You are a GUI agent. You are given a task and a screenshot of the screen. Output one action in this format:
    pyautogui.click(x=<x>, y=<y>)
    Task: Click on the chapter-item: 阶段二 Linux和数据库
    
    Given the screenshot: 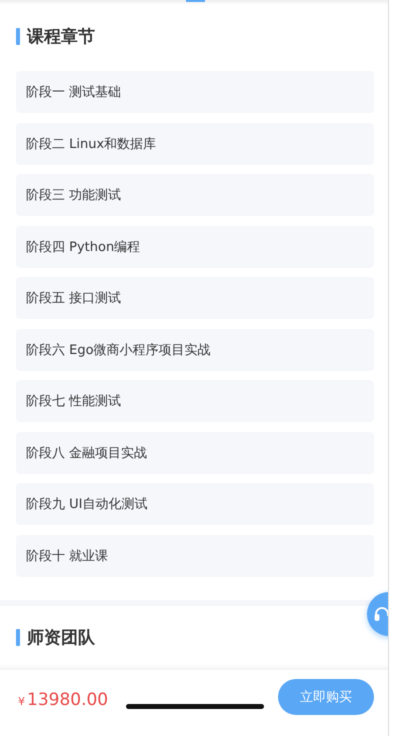 What is the action you would take?
    pyautogui.click(x=195, y=143)
    